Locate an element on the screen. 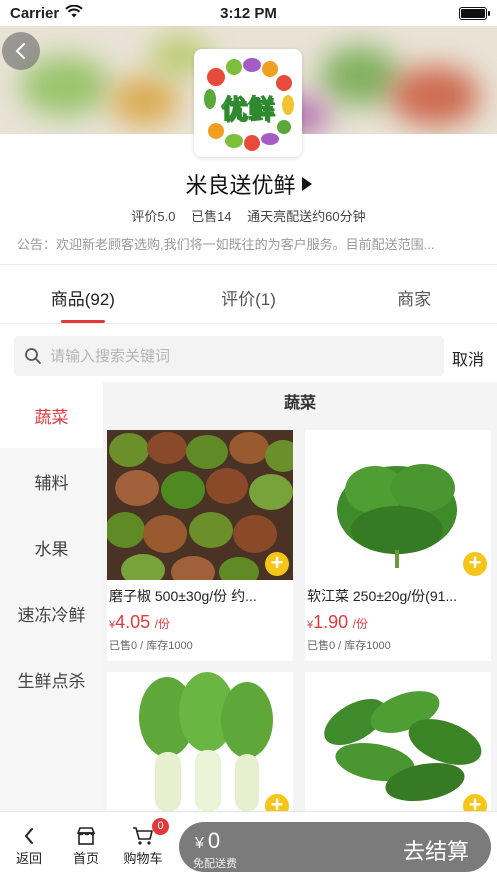 The width and height of the screenshot is (497, 883). search-row: 取消 is located at coordinates (248, 353).